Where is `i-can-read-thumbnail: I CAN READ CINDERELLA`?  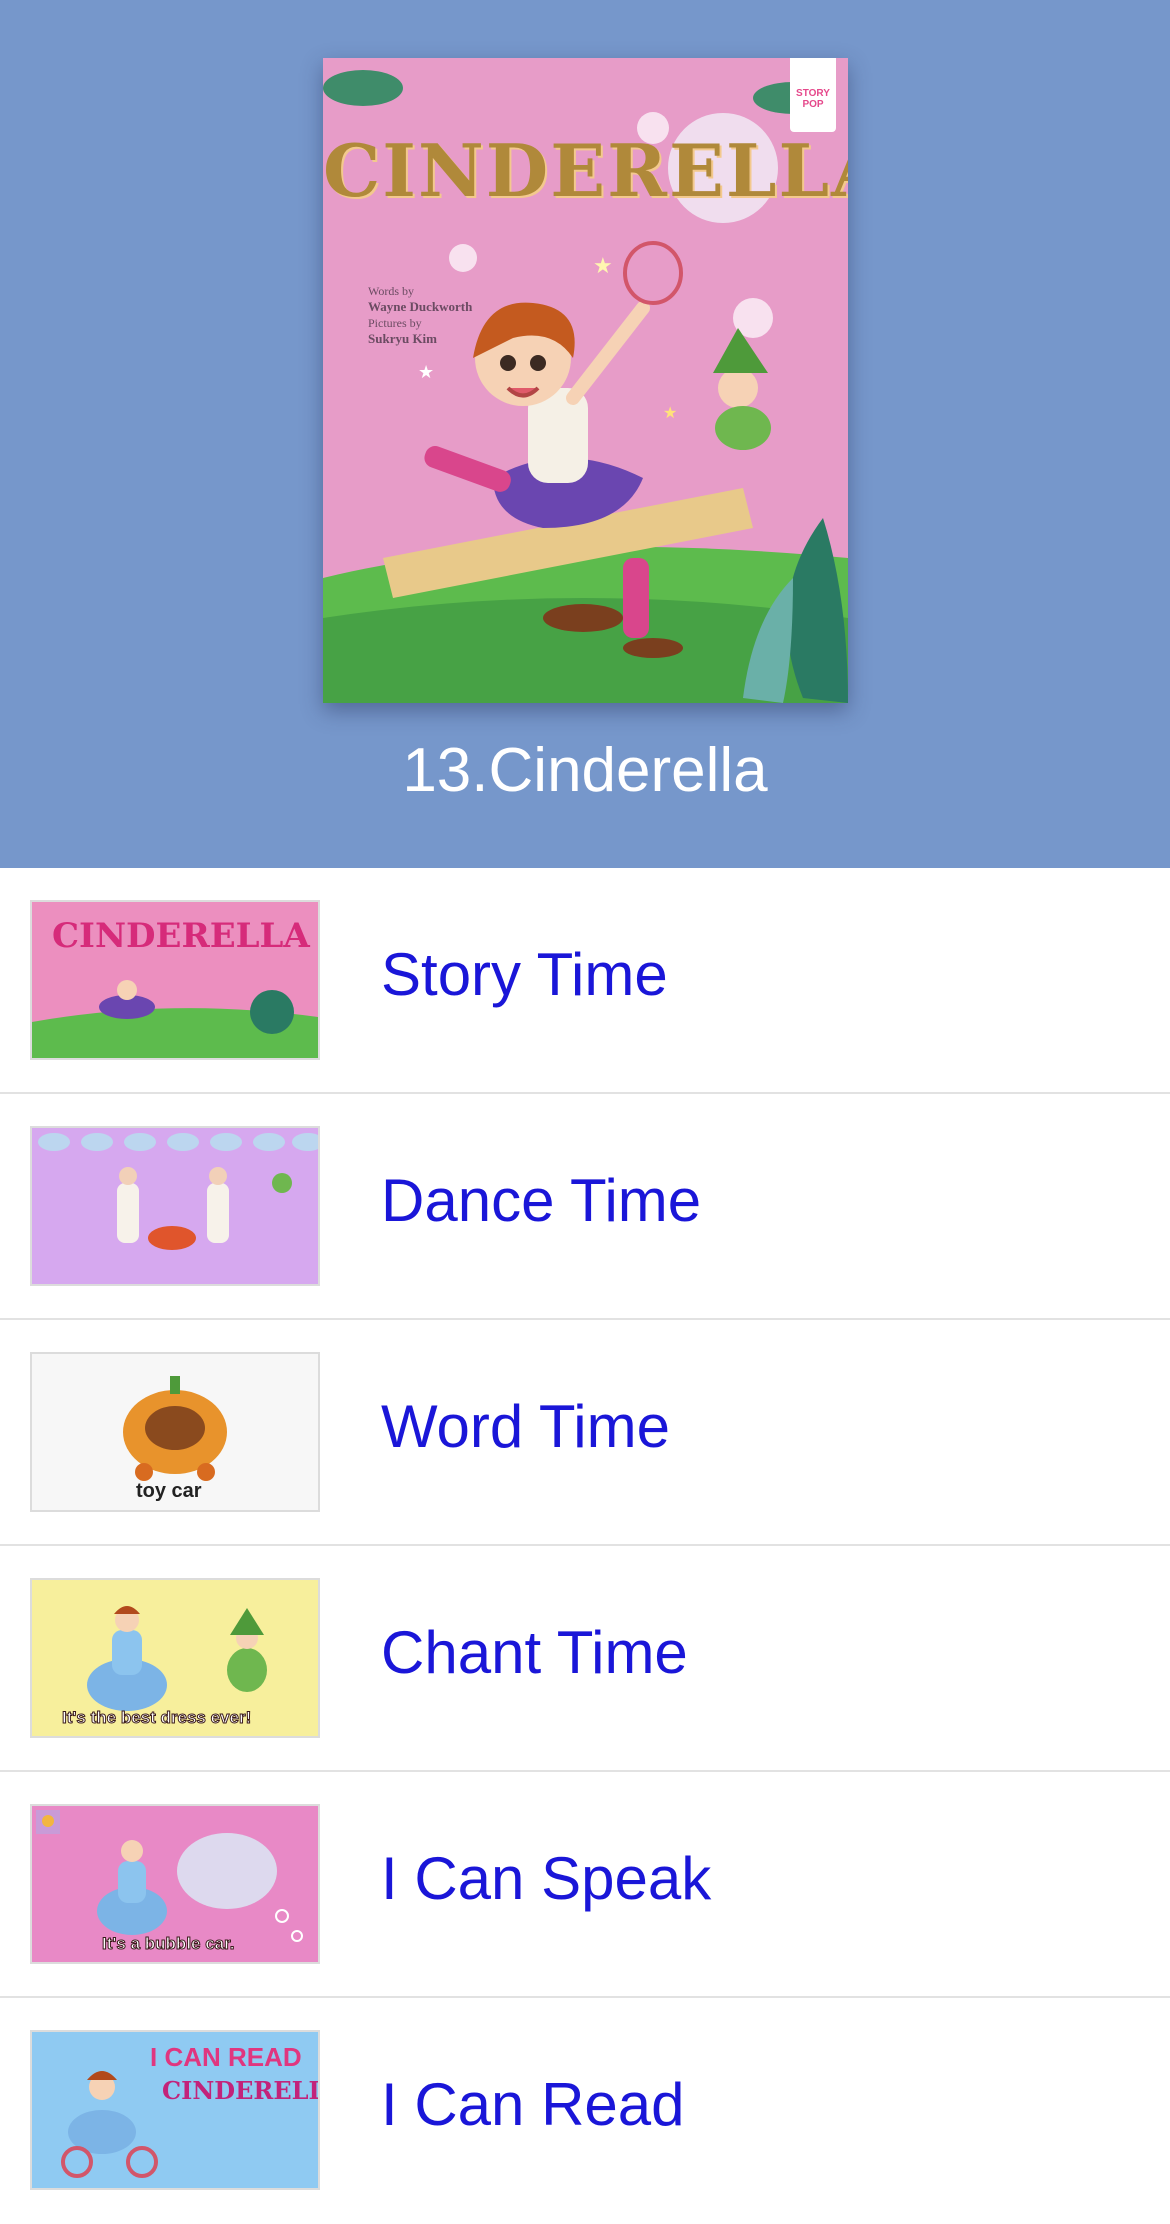
i-can-read-thumbnail: I CAN READ CINDERELLA is located at coordinates (175, 2110).